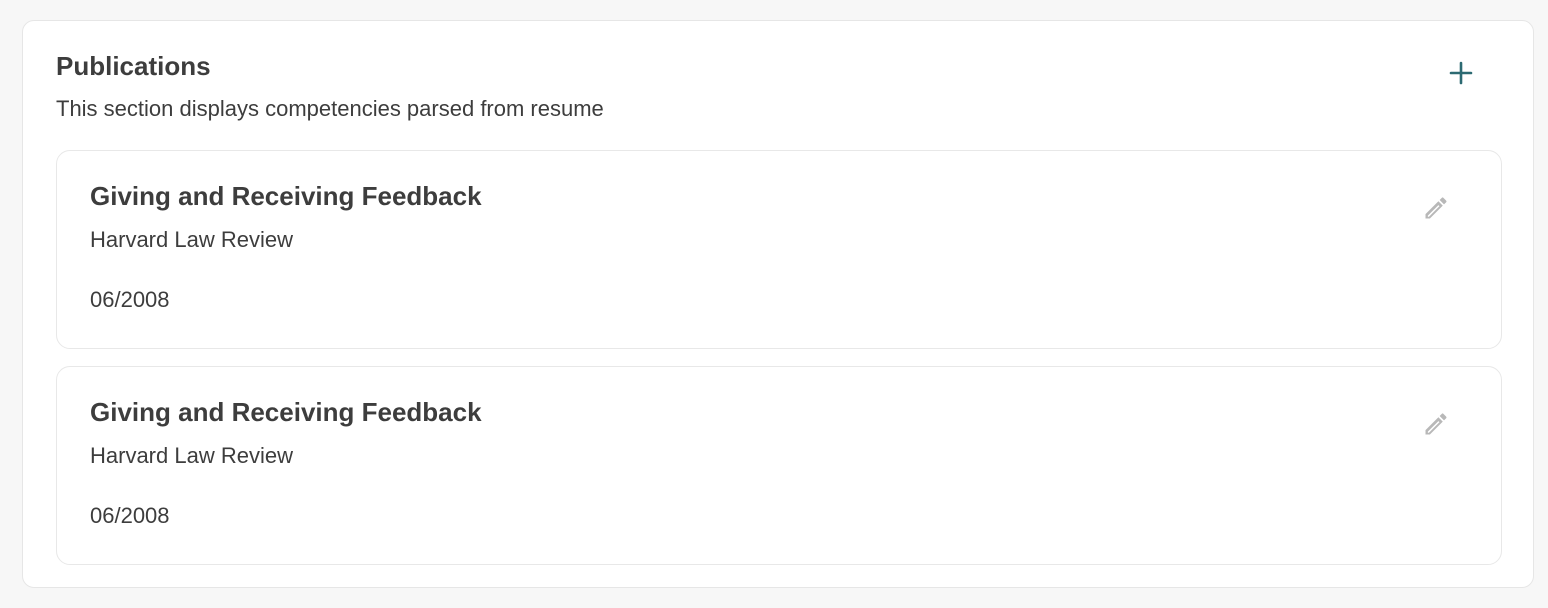 The height and width of the screenshot is (608, 1548). I want to click on add-publication-button, so click(1461, 73).